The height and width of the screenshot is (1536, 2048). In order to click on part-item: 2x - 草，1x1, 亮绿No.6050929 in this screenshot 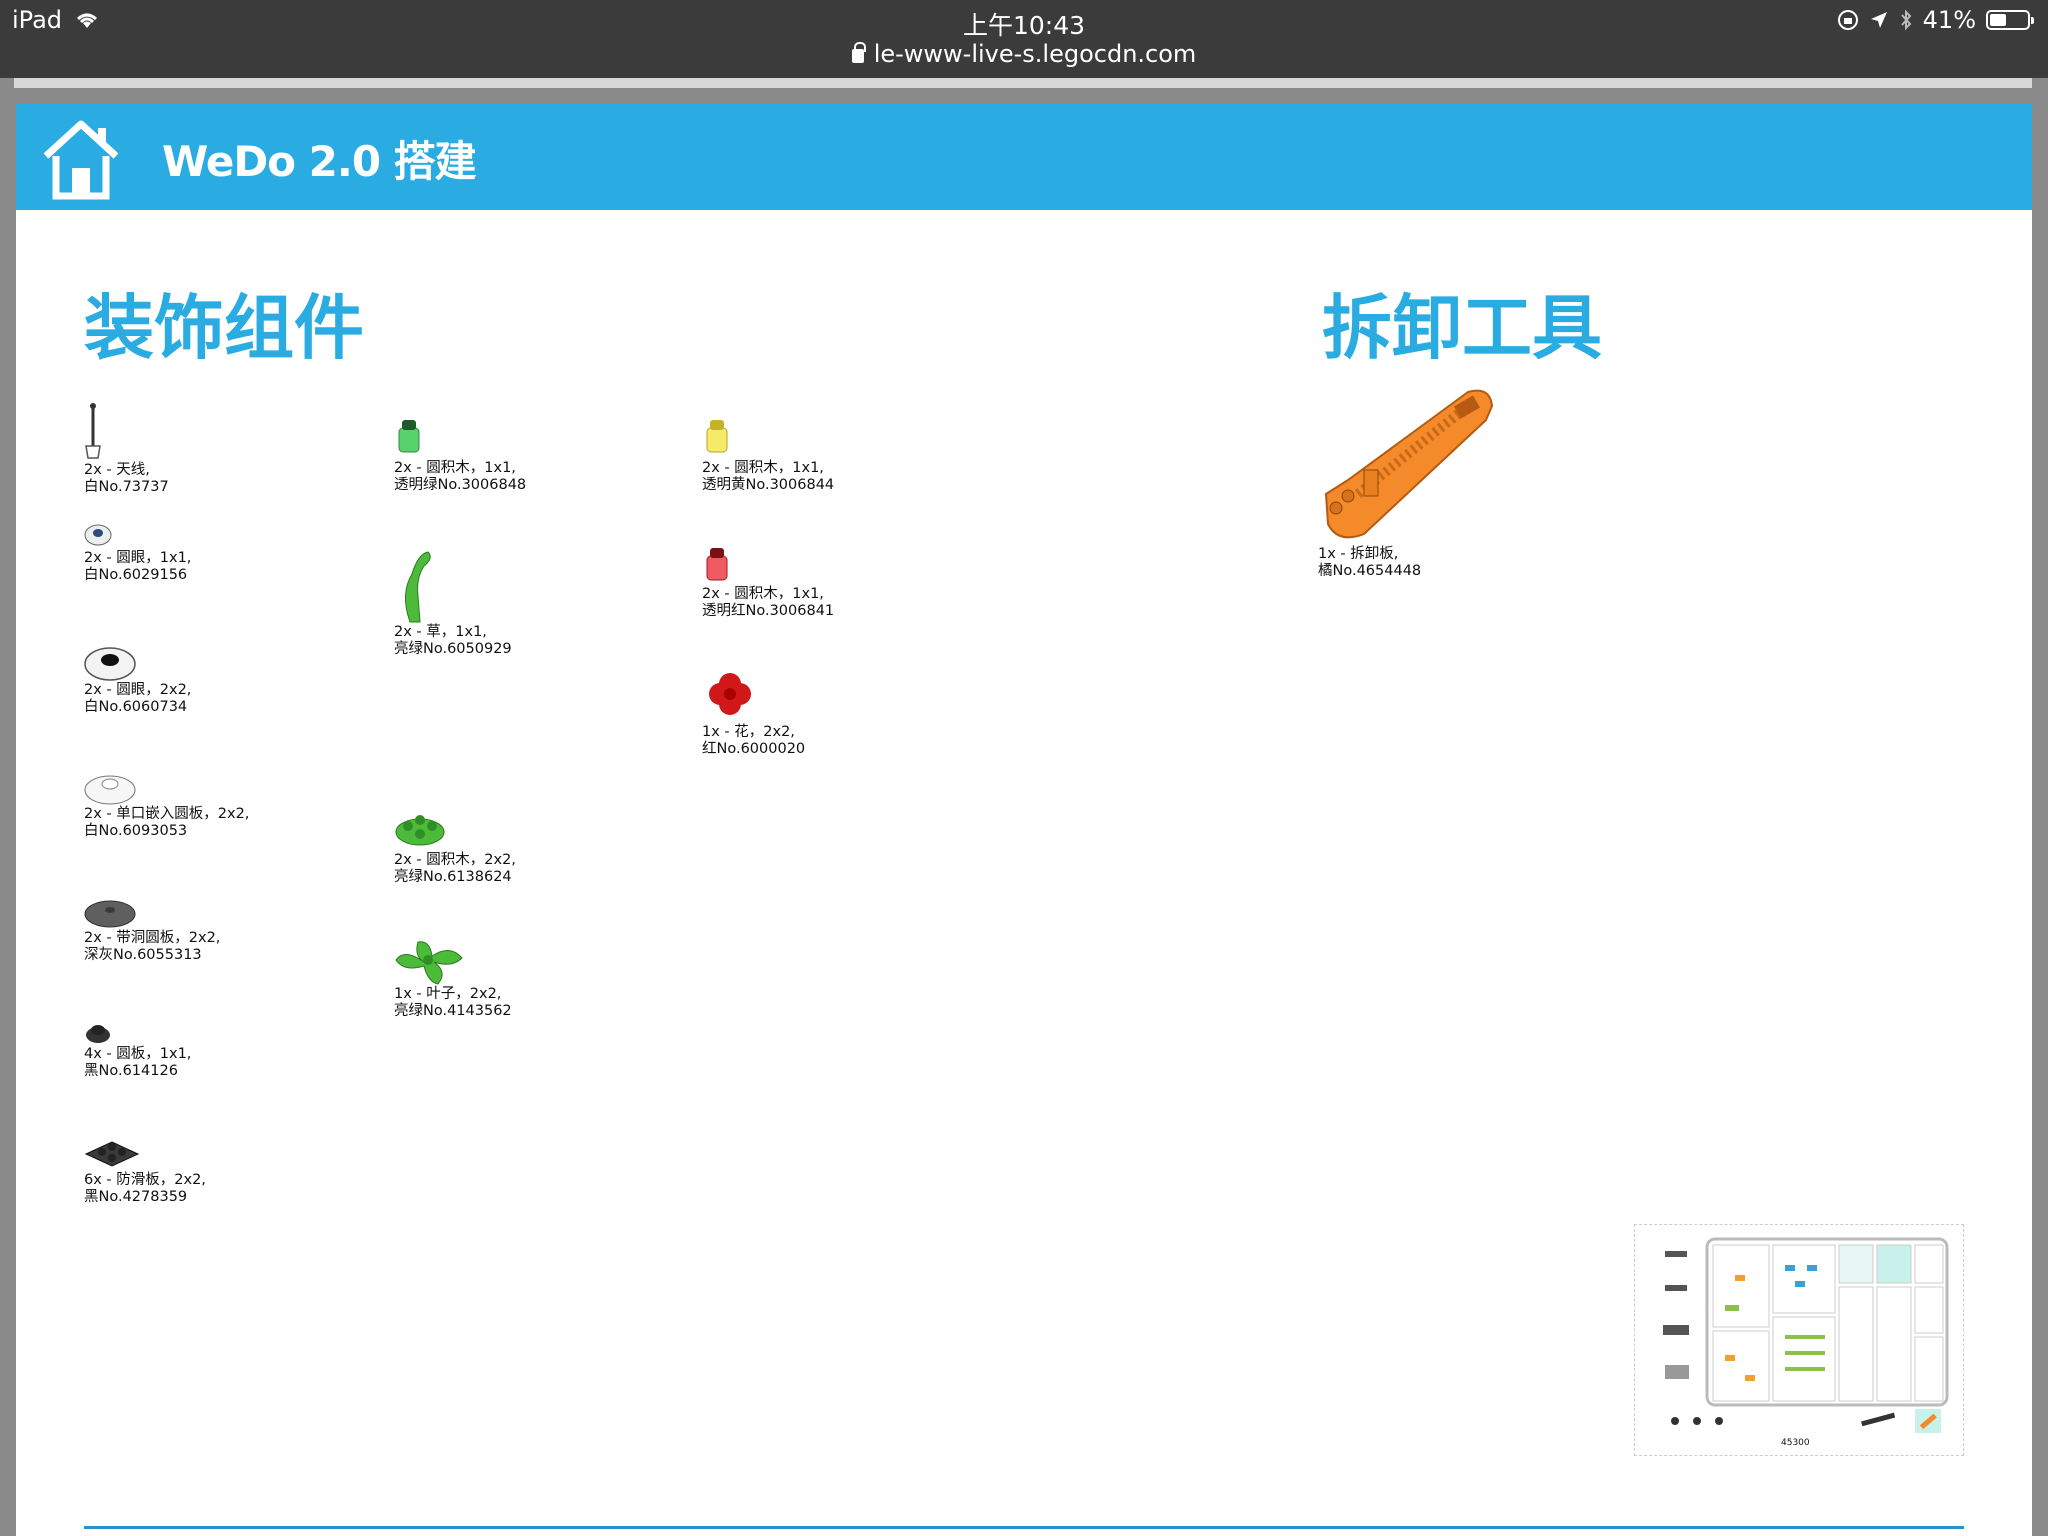, I will do `click(544, 601)`.